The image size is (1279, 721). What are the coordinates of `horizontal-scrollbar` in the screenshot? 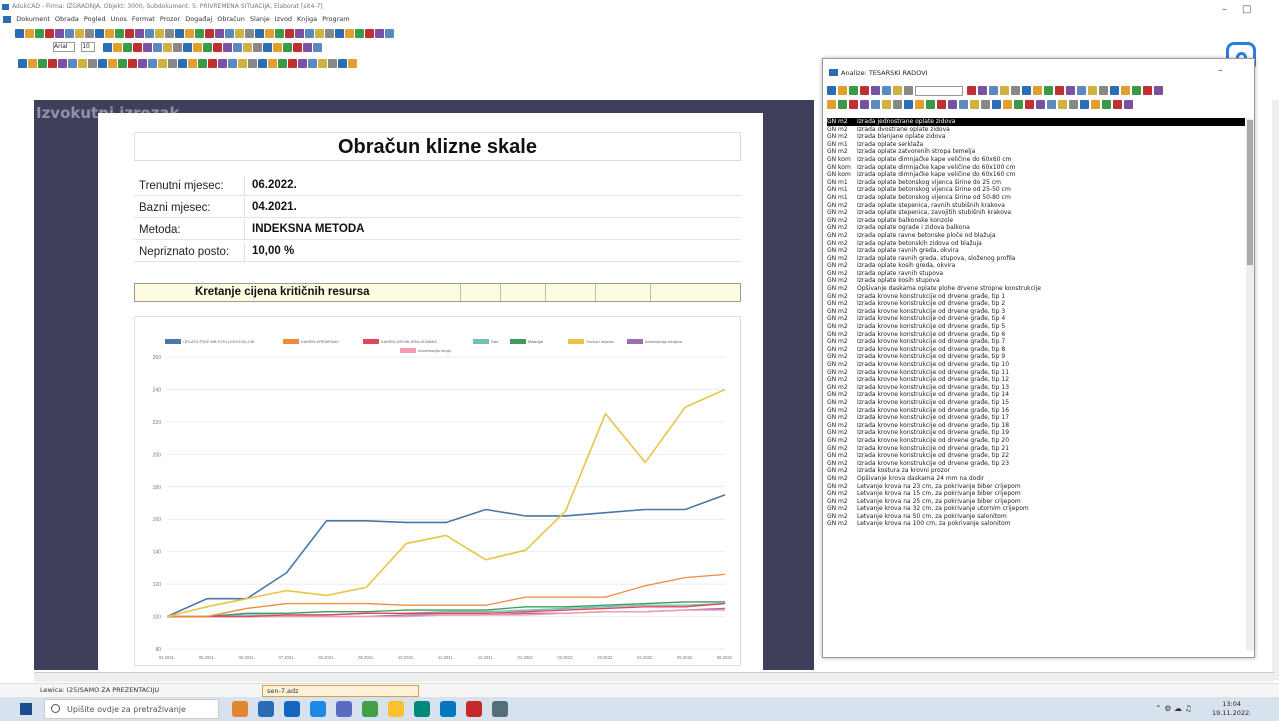 It's located at (654, 677).